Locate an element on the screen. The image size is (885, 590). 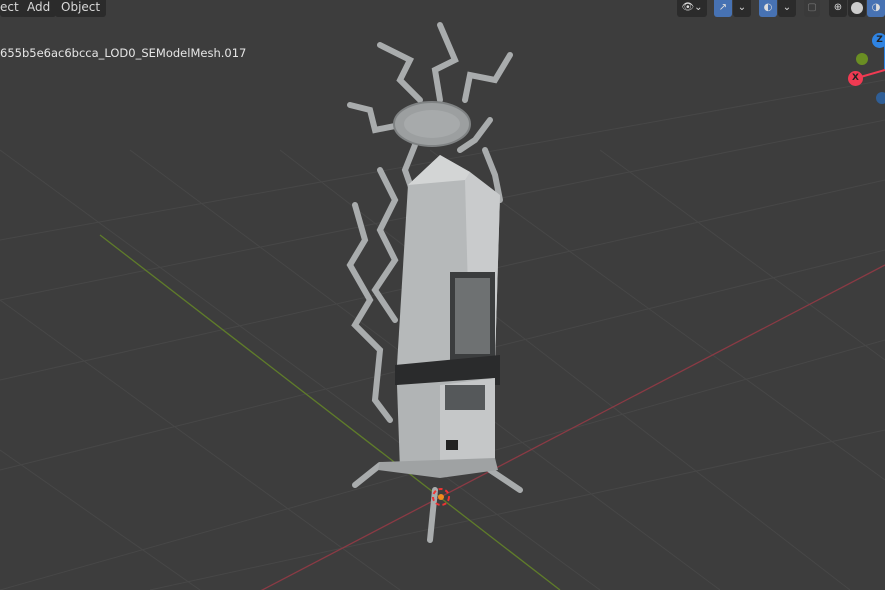
overlay-icon: ◐ is located at coordinates (768, 8).